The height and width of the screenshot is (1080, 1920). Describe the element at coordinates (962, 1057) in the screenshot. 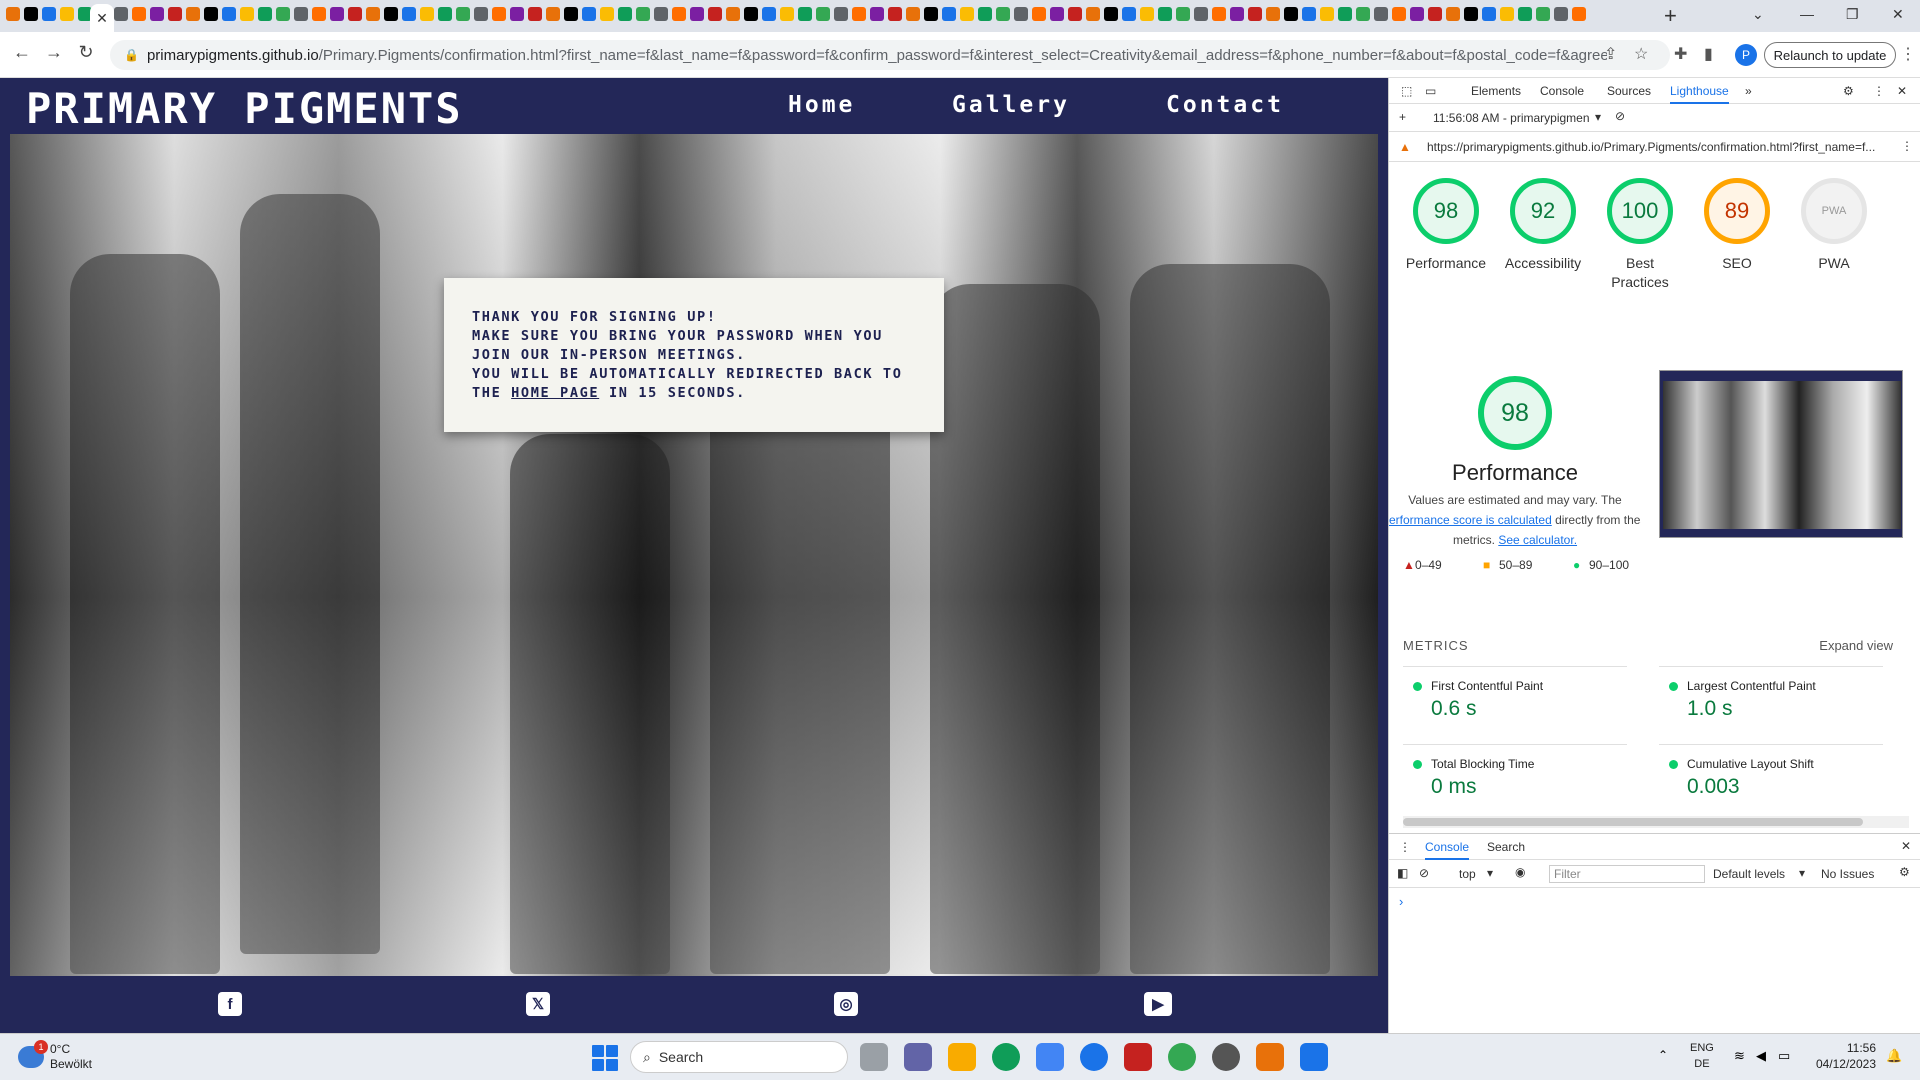

I see `file-explorer-icon` at that location.